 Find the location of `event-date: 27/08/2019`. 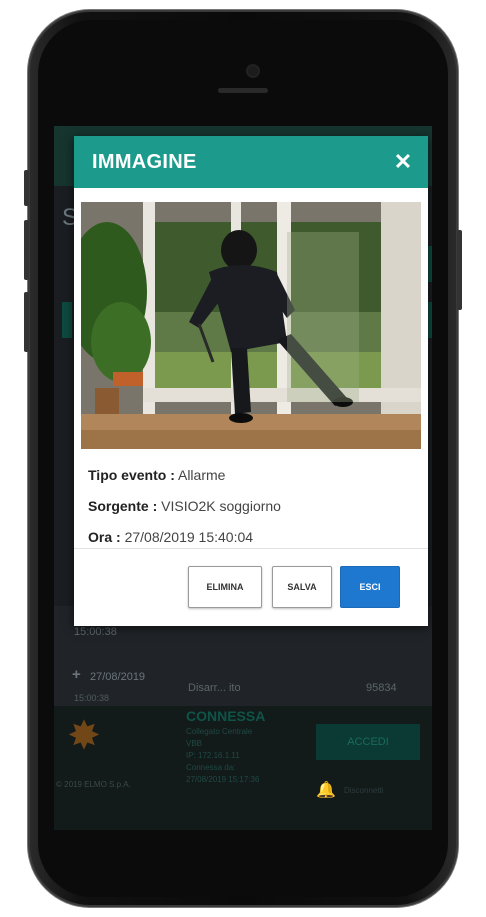

event-date: 27/08/2019 is located at coordinates (118, 677).